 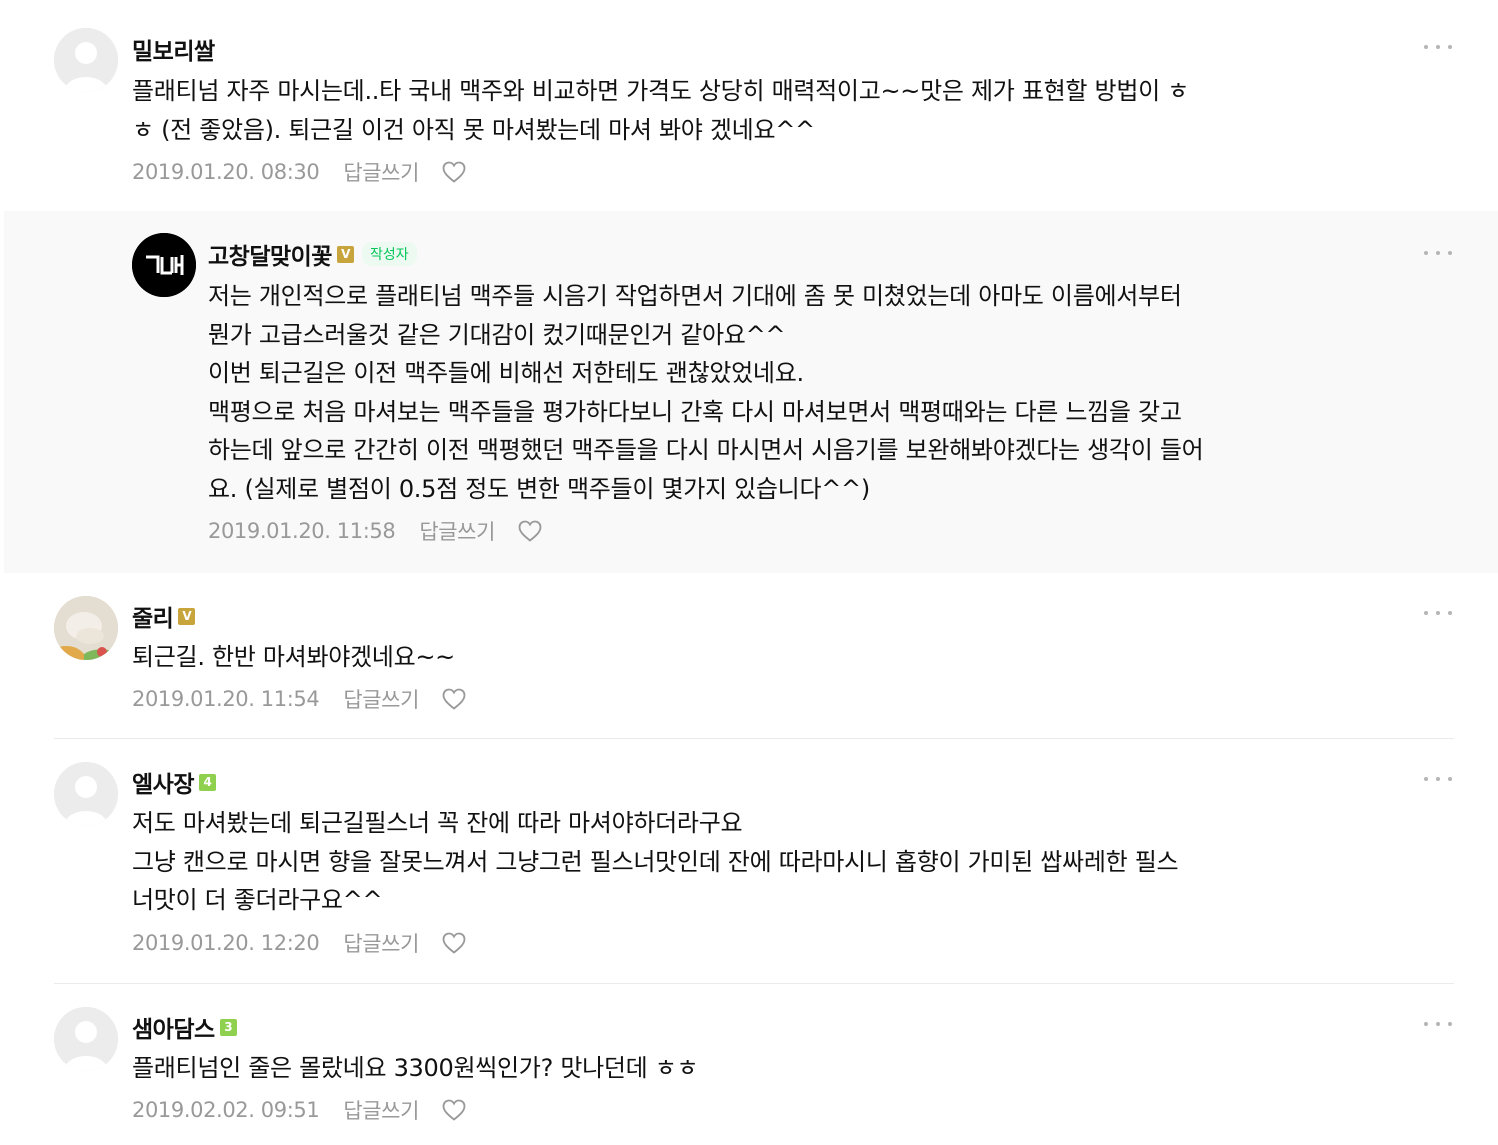 I want to click on comment-meta: 2019.01.20. 11:54 답글쓰기, so click(x=299, y=699).